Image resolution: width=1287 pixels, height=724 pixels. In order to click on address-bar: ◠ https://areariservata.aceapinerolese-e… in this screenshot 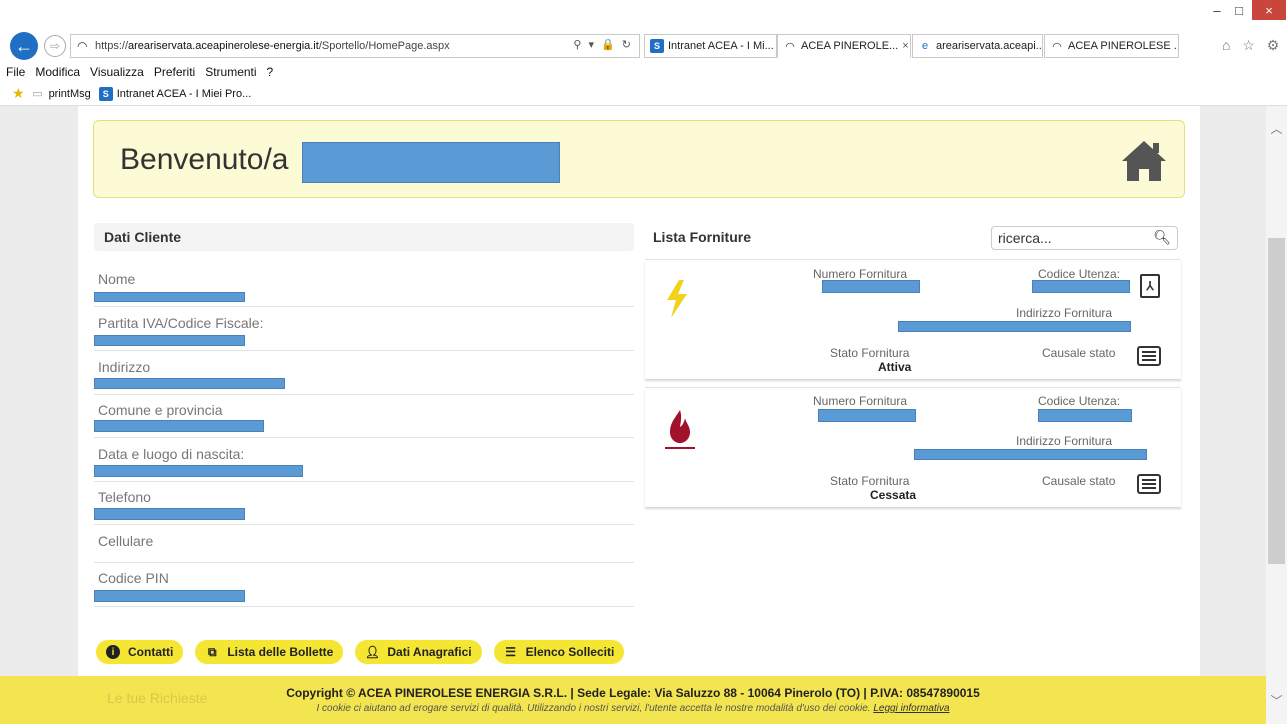, I will do `click(355, 46)`.